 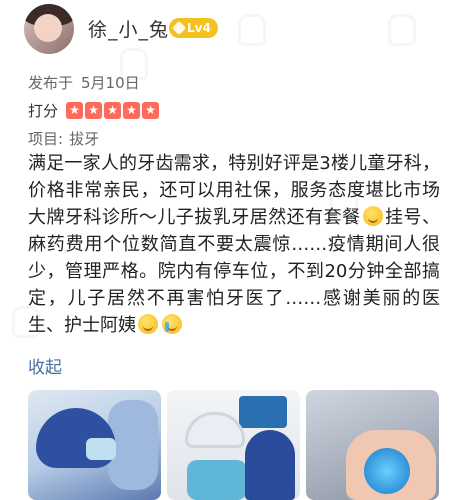 I want to click on collapse-link: 收起, so click(x=45, y=365).